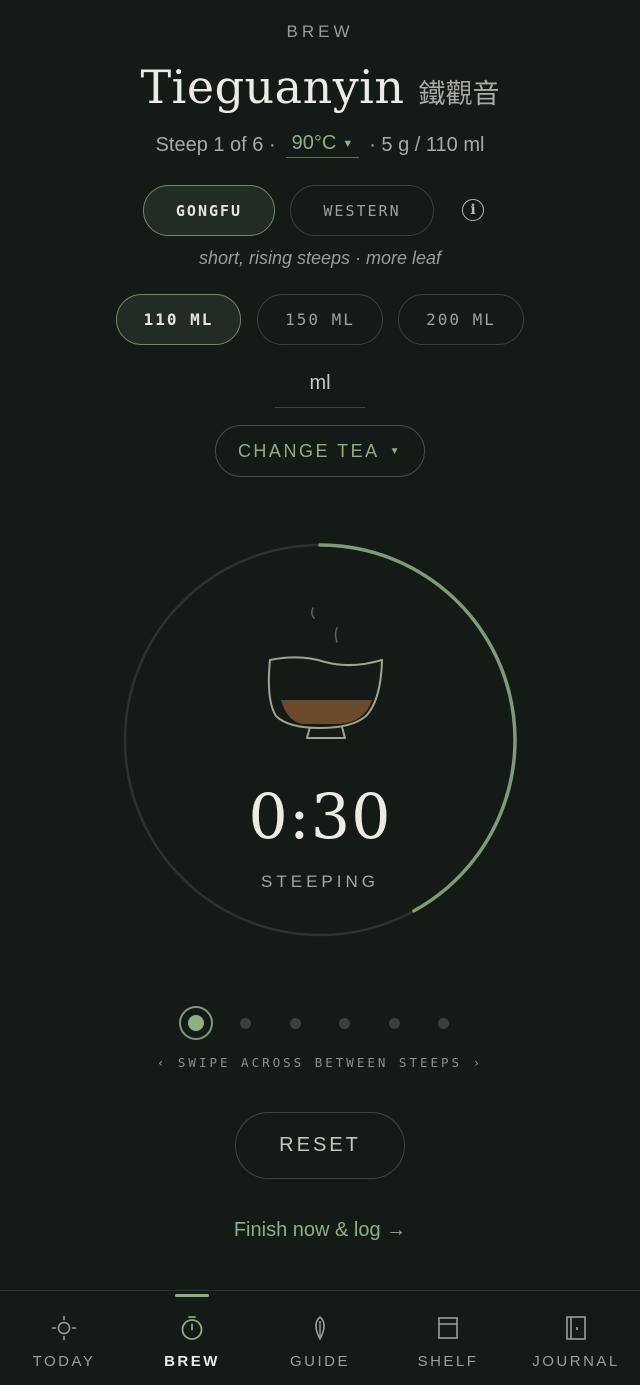 This screenshot has height=1385, width=640. Describe the element at coordinates (319, 1361) in the screenshot. I see `tab-label: GUIDE` at that location.